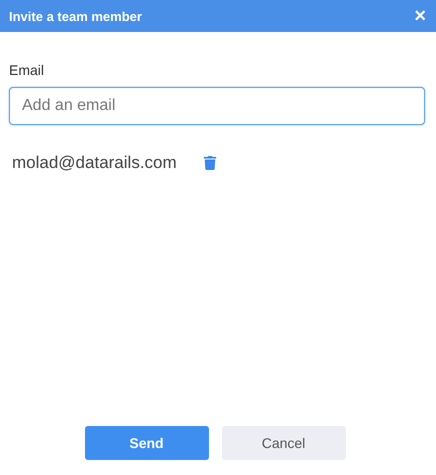 The height and width of the screenshot is (475, 436). I want to click on dialog-title: Invite a team member, so click(75, 16).